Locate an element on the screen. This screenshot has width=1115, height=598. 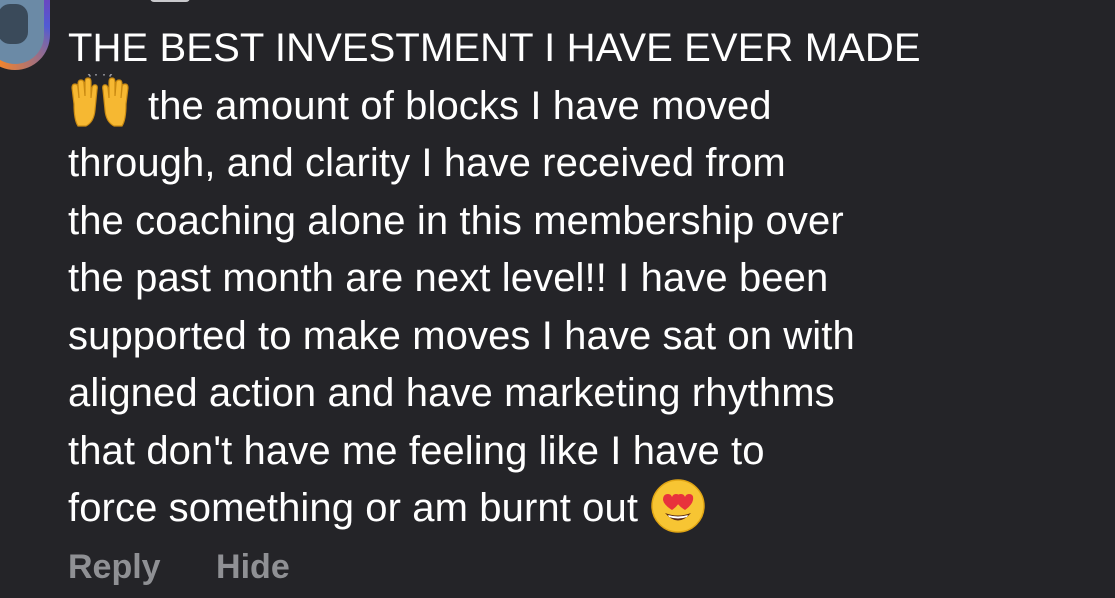
reply-button: Reply is located at coordinates (114, 567).